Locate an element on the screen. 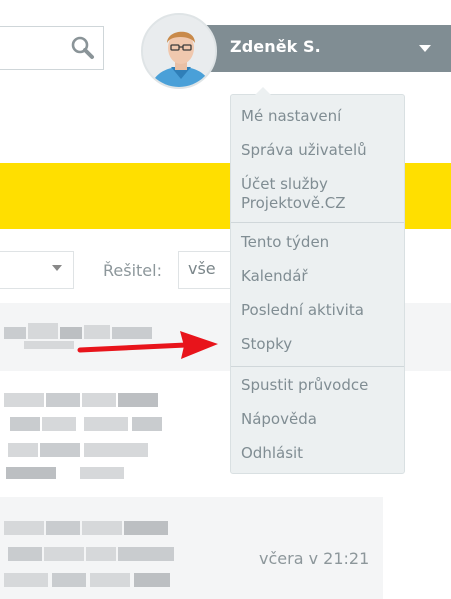 This screenshot has width=451, height=599. avatar is located at coordinates (179, 51).